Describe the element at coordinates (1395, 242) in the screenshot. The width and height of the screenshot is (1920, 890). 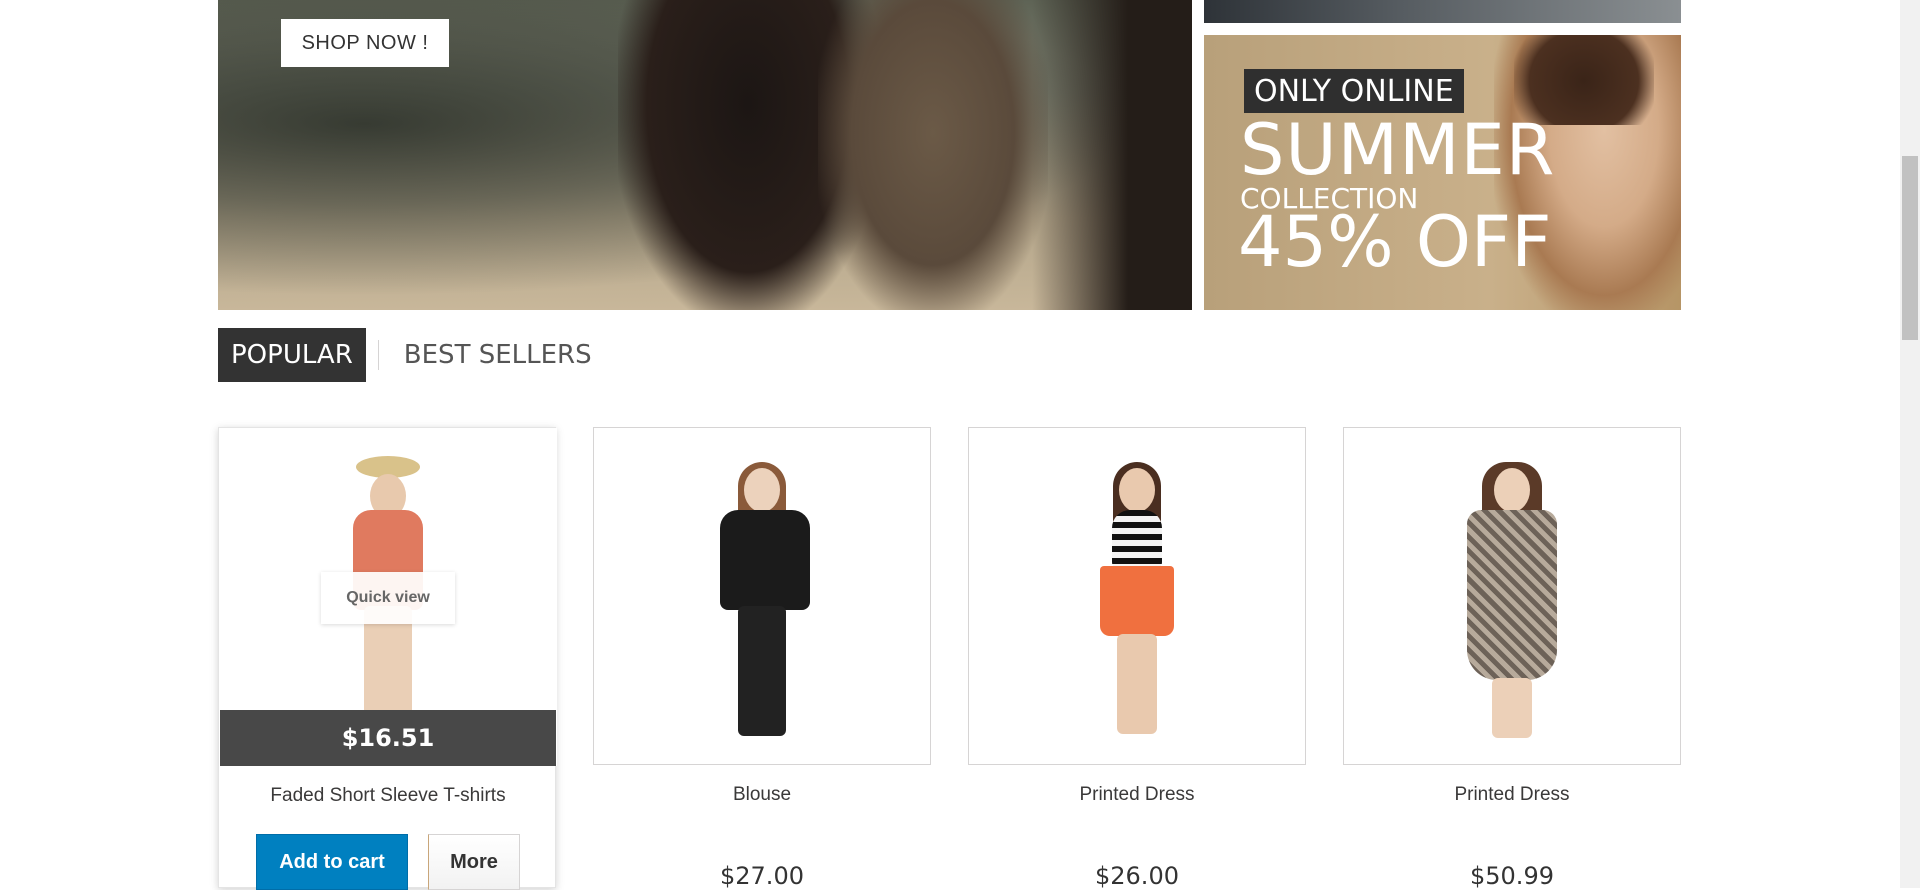
I see `discount-label: 45% OFF` at that location.